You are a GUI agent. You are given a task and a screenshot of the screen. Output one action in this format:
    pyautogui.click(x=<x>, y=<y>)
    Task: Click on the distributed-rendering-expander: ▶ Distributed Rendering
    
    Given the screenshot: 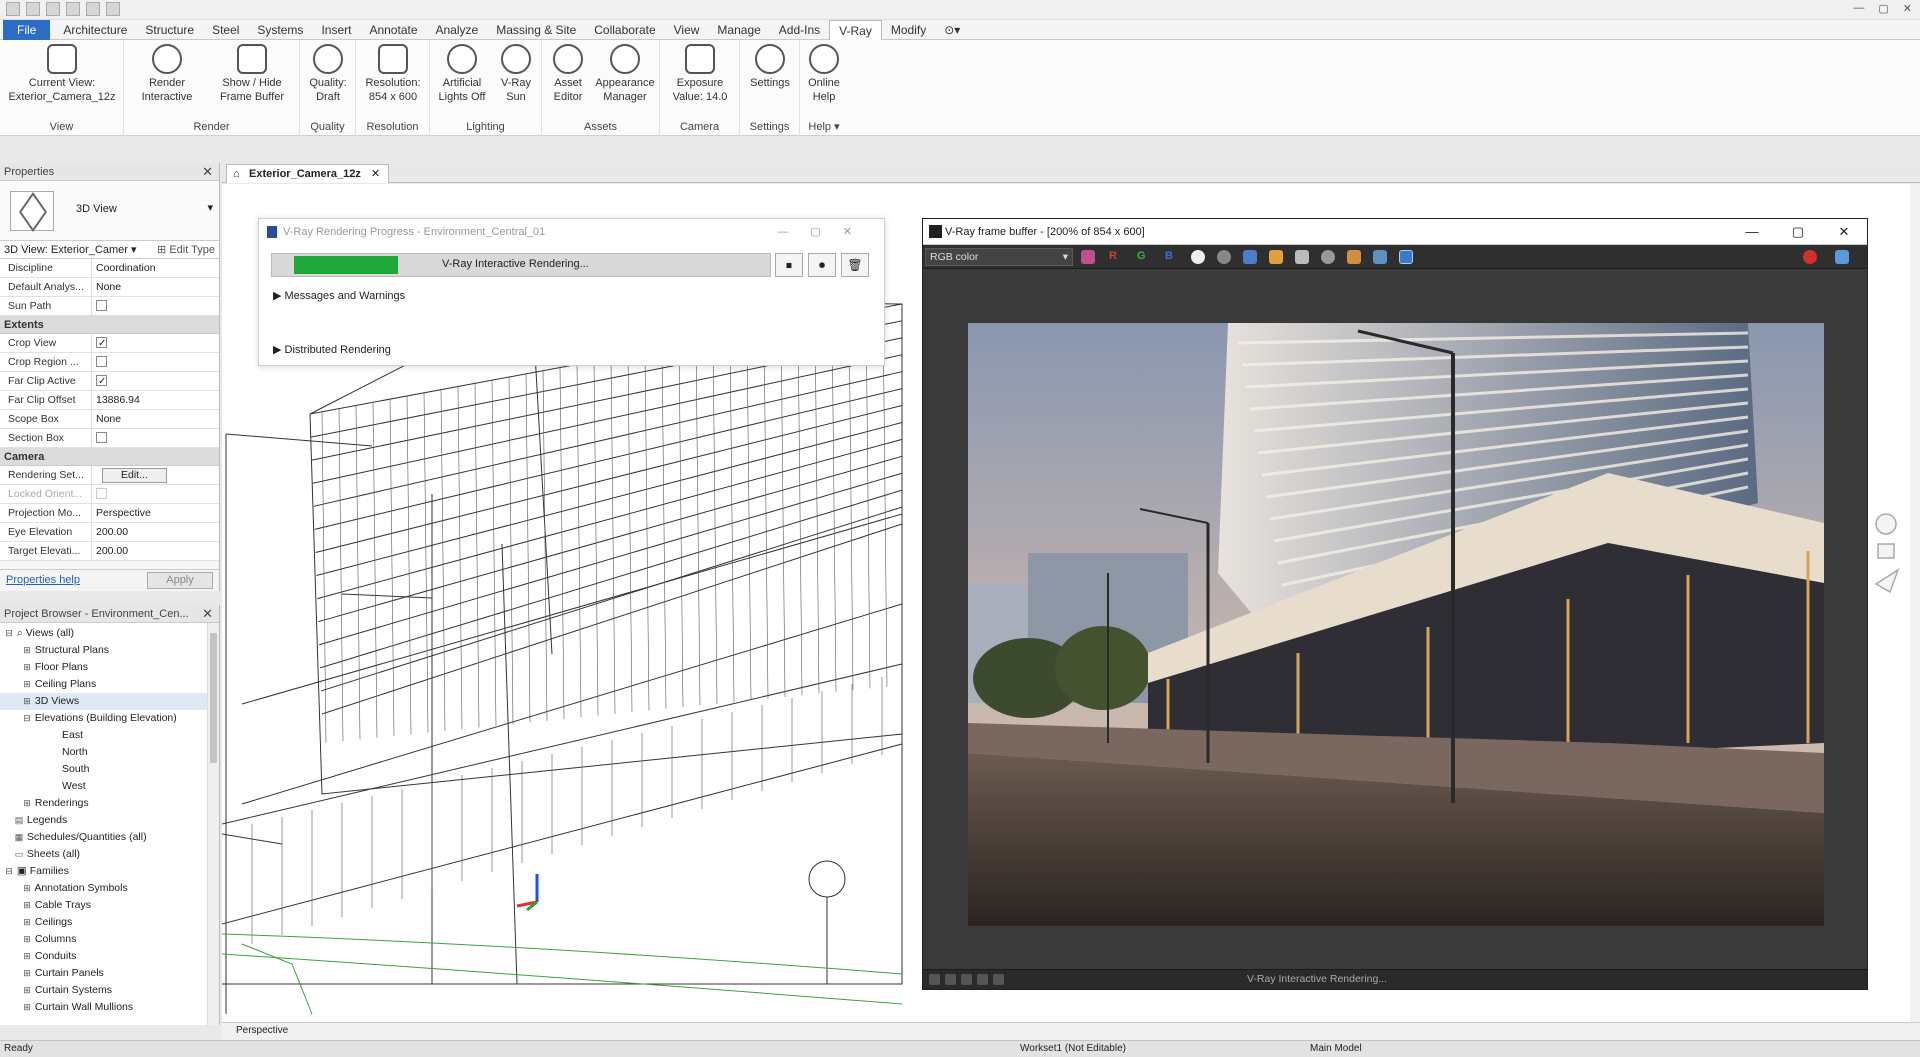 What is the action you would take?
    pyautogui.click(x=332, y=349)
    